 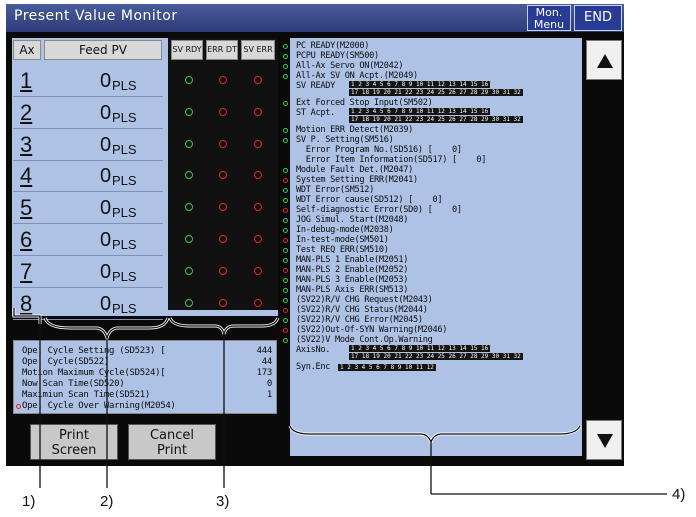 What do you see at coordinates (107, 501) in the screenshot?
I see `callout-2: 2)` at bounding box center [107, 501].